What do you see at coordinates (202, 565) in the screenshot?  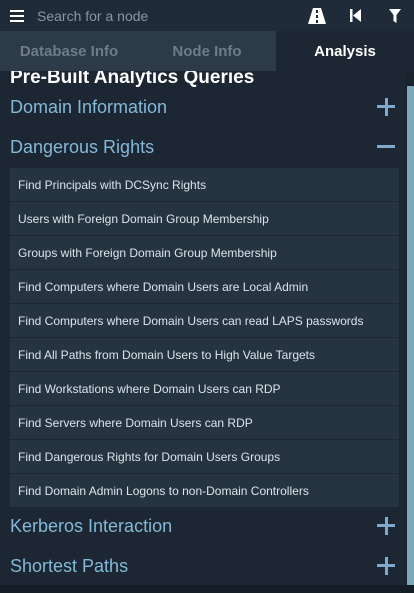 I see `category-shortest-paths: Shortest Paths` at bounding box center [202, 565].